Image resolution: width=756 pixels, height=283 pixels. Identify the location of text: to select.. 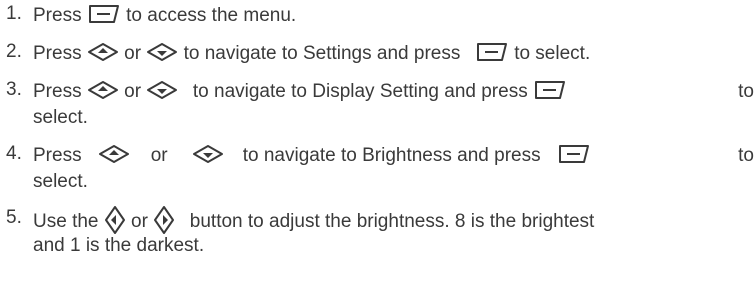
(552, 53).